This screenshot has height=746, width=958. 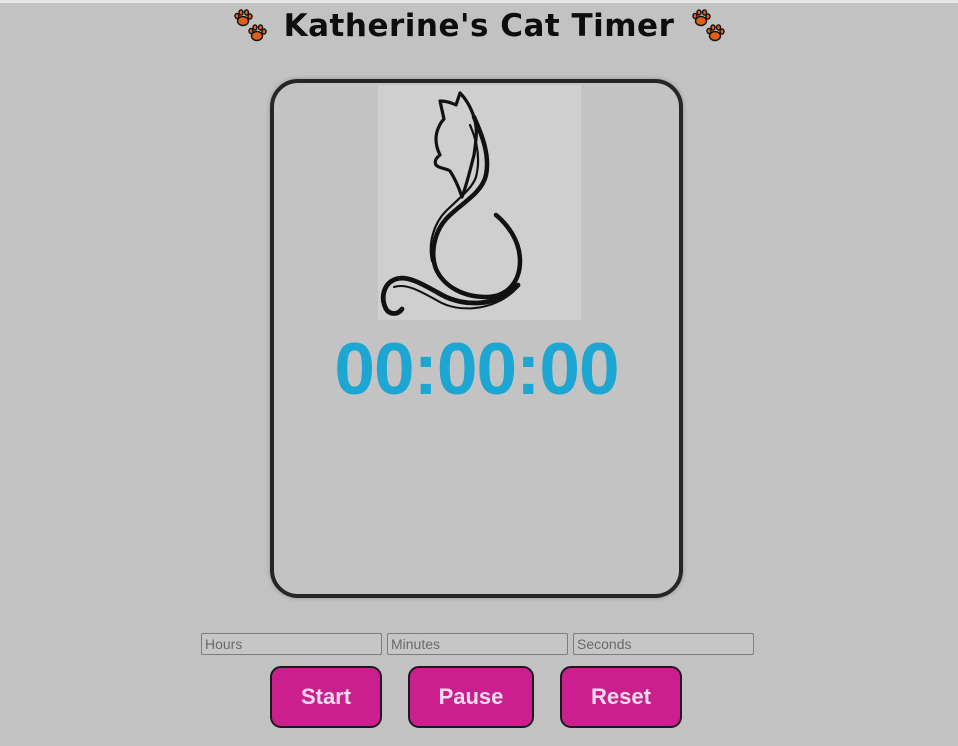 What do you see at coordinates (621, 697) in the screenshot?
I see `reset-button: Reset` at bounding box center [621, 697].